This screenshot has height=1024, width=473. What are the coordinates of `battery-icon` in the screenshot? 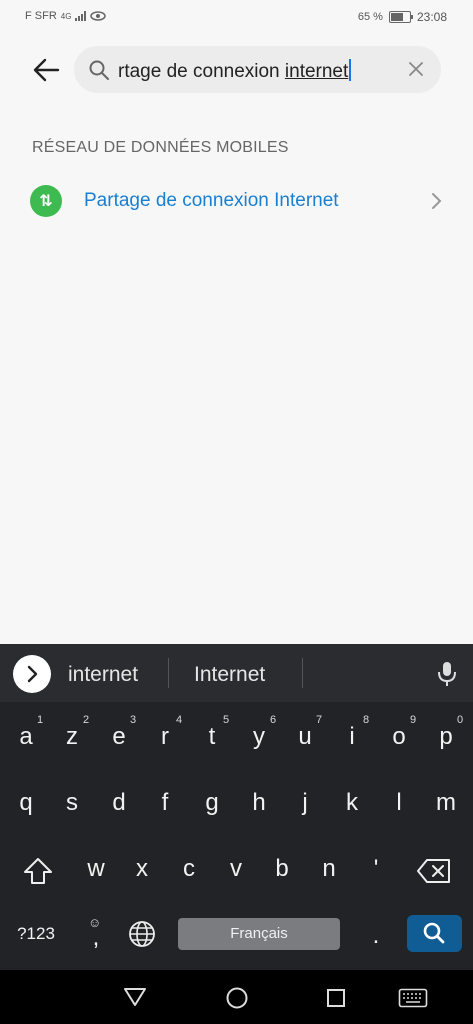 It's located at (400, 17).